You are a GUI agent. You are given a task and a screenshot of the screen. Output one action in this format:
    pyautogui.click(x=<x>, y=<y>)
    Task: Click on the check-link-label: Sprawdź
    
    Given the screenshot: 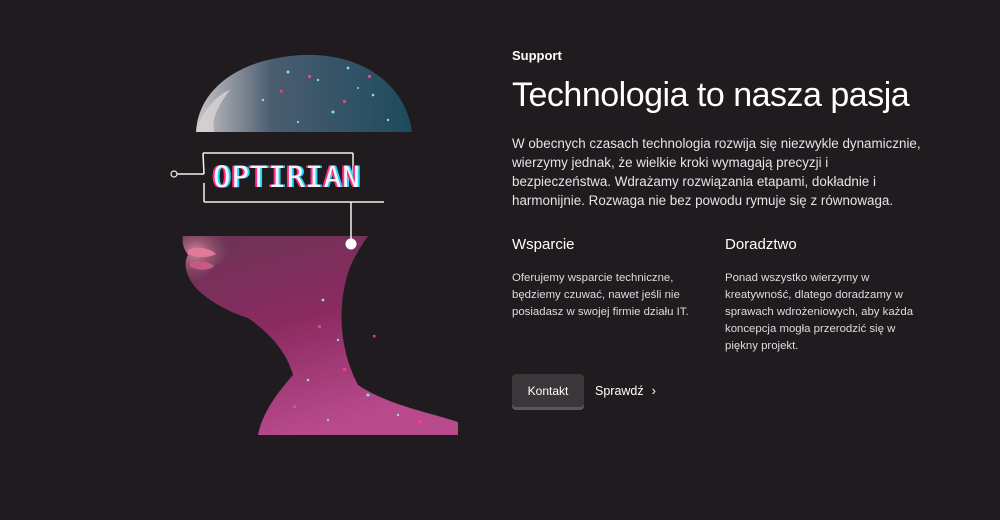 What is the action you would take?
    pyautogui.click(x=619, y=390)
    